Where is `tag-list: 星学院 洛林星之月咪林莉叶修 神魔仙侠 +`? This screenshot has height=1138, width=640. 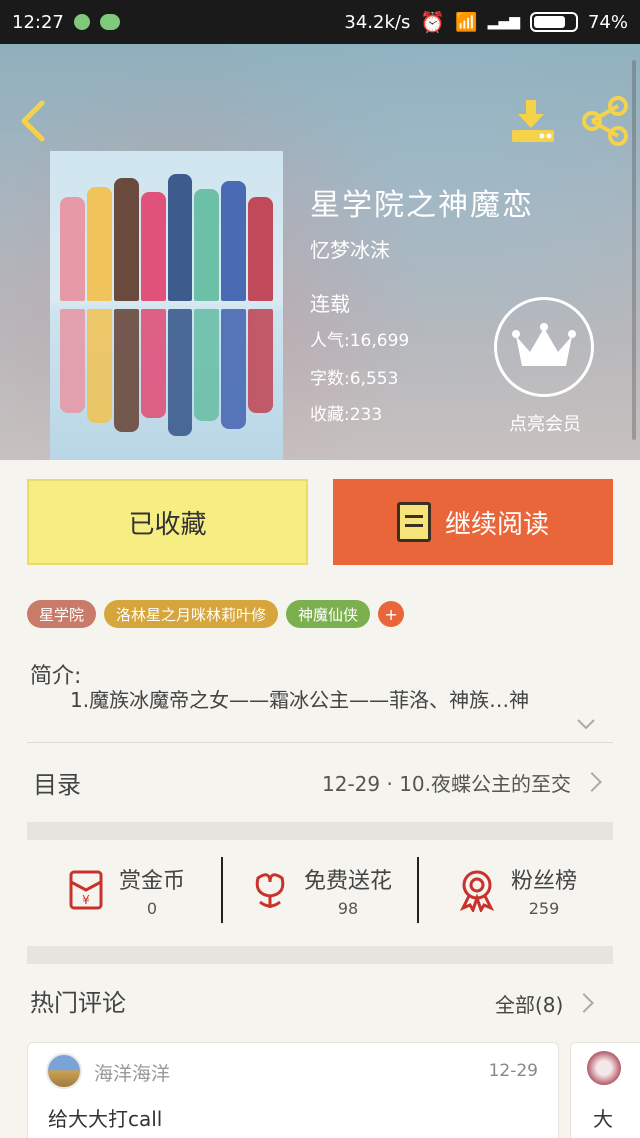
tag-list: 星学院 洛林星之月咪林莉叶修 神魔仙侠 + is located at coordinates (216, 614).